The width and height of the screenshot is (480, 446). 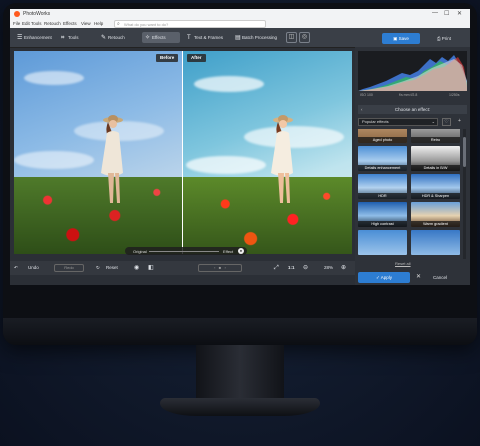 I want to click on maximize-button: ☐, so click(x=446, y=13).